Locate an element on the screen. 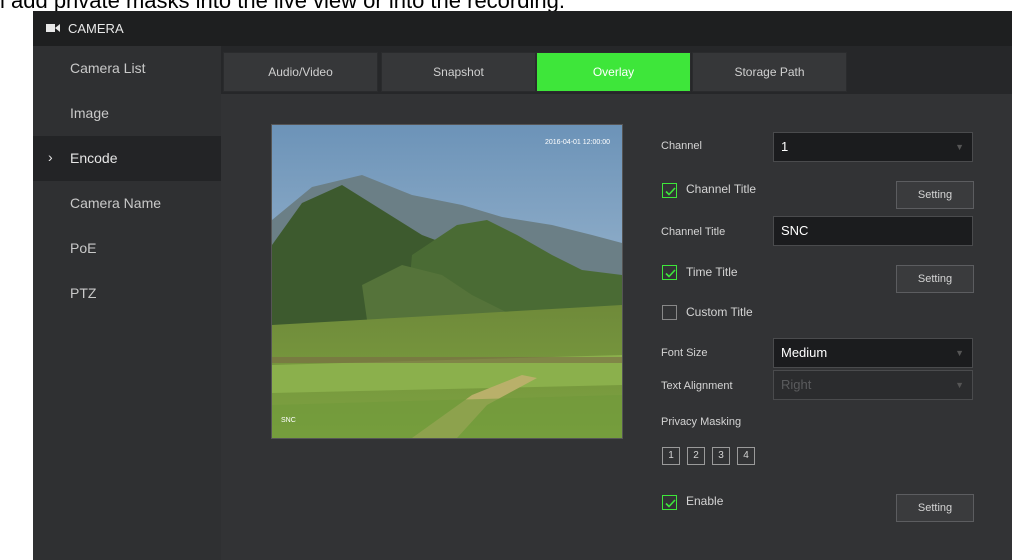 The width and height of the screenshot is (1012, 560). time-title-checkbox is located at coordinates (669, 272).